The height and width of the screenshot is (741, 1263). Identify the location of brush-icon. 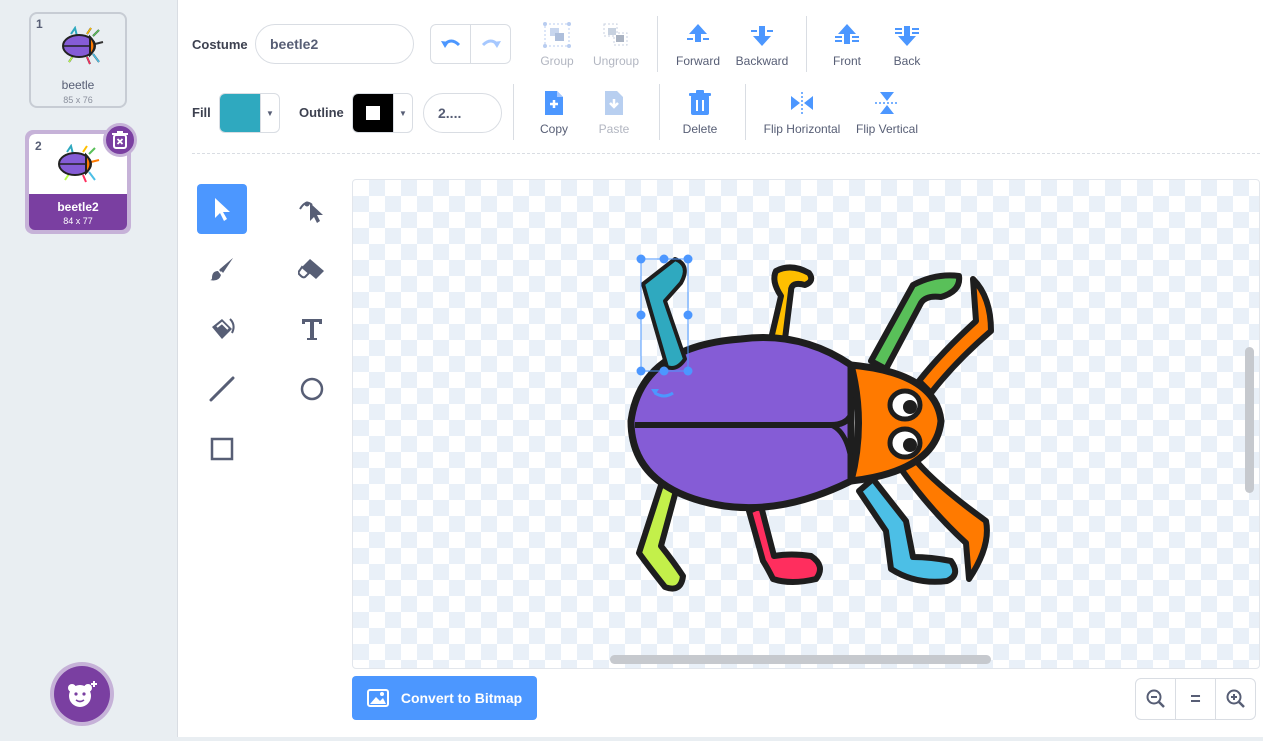
(221, 269).